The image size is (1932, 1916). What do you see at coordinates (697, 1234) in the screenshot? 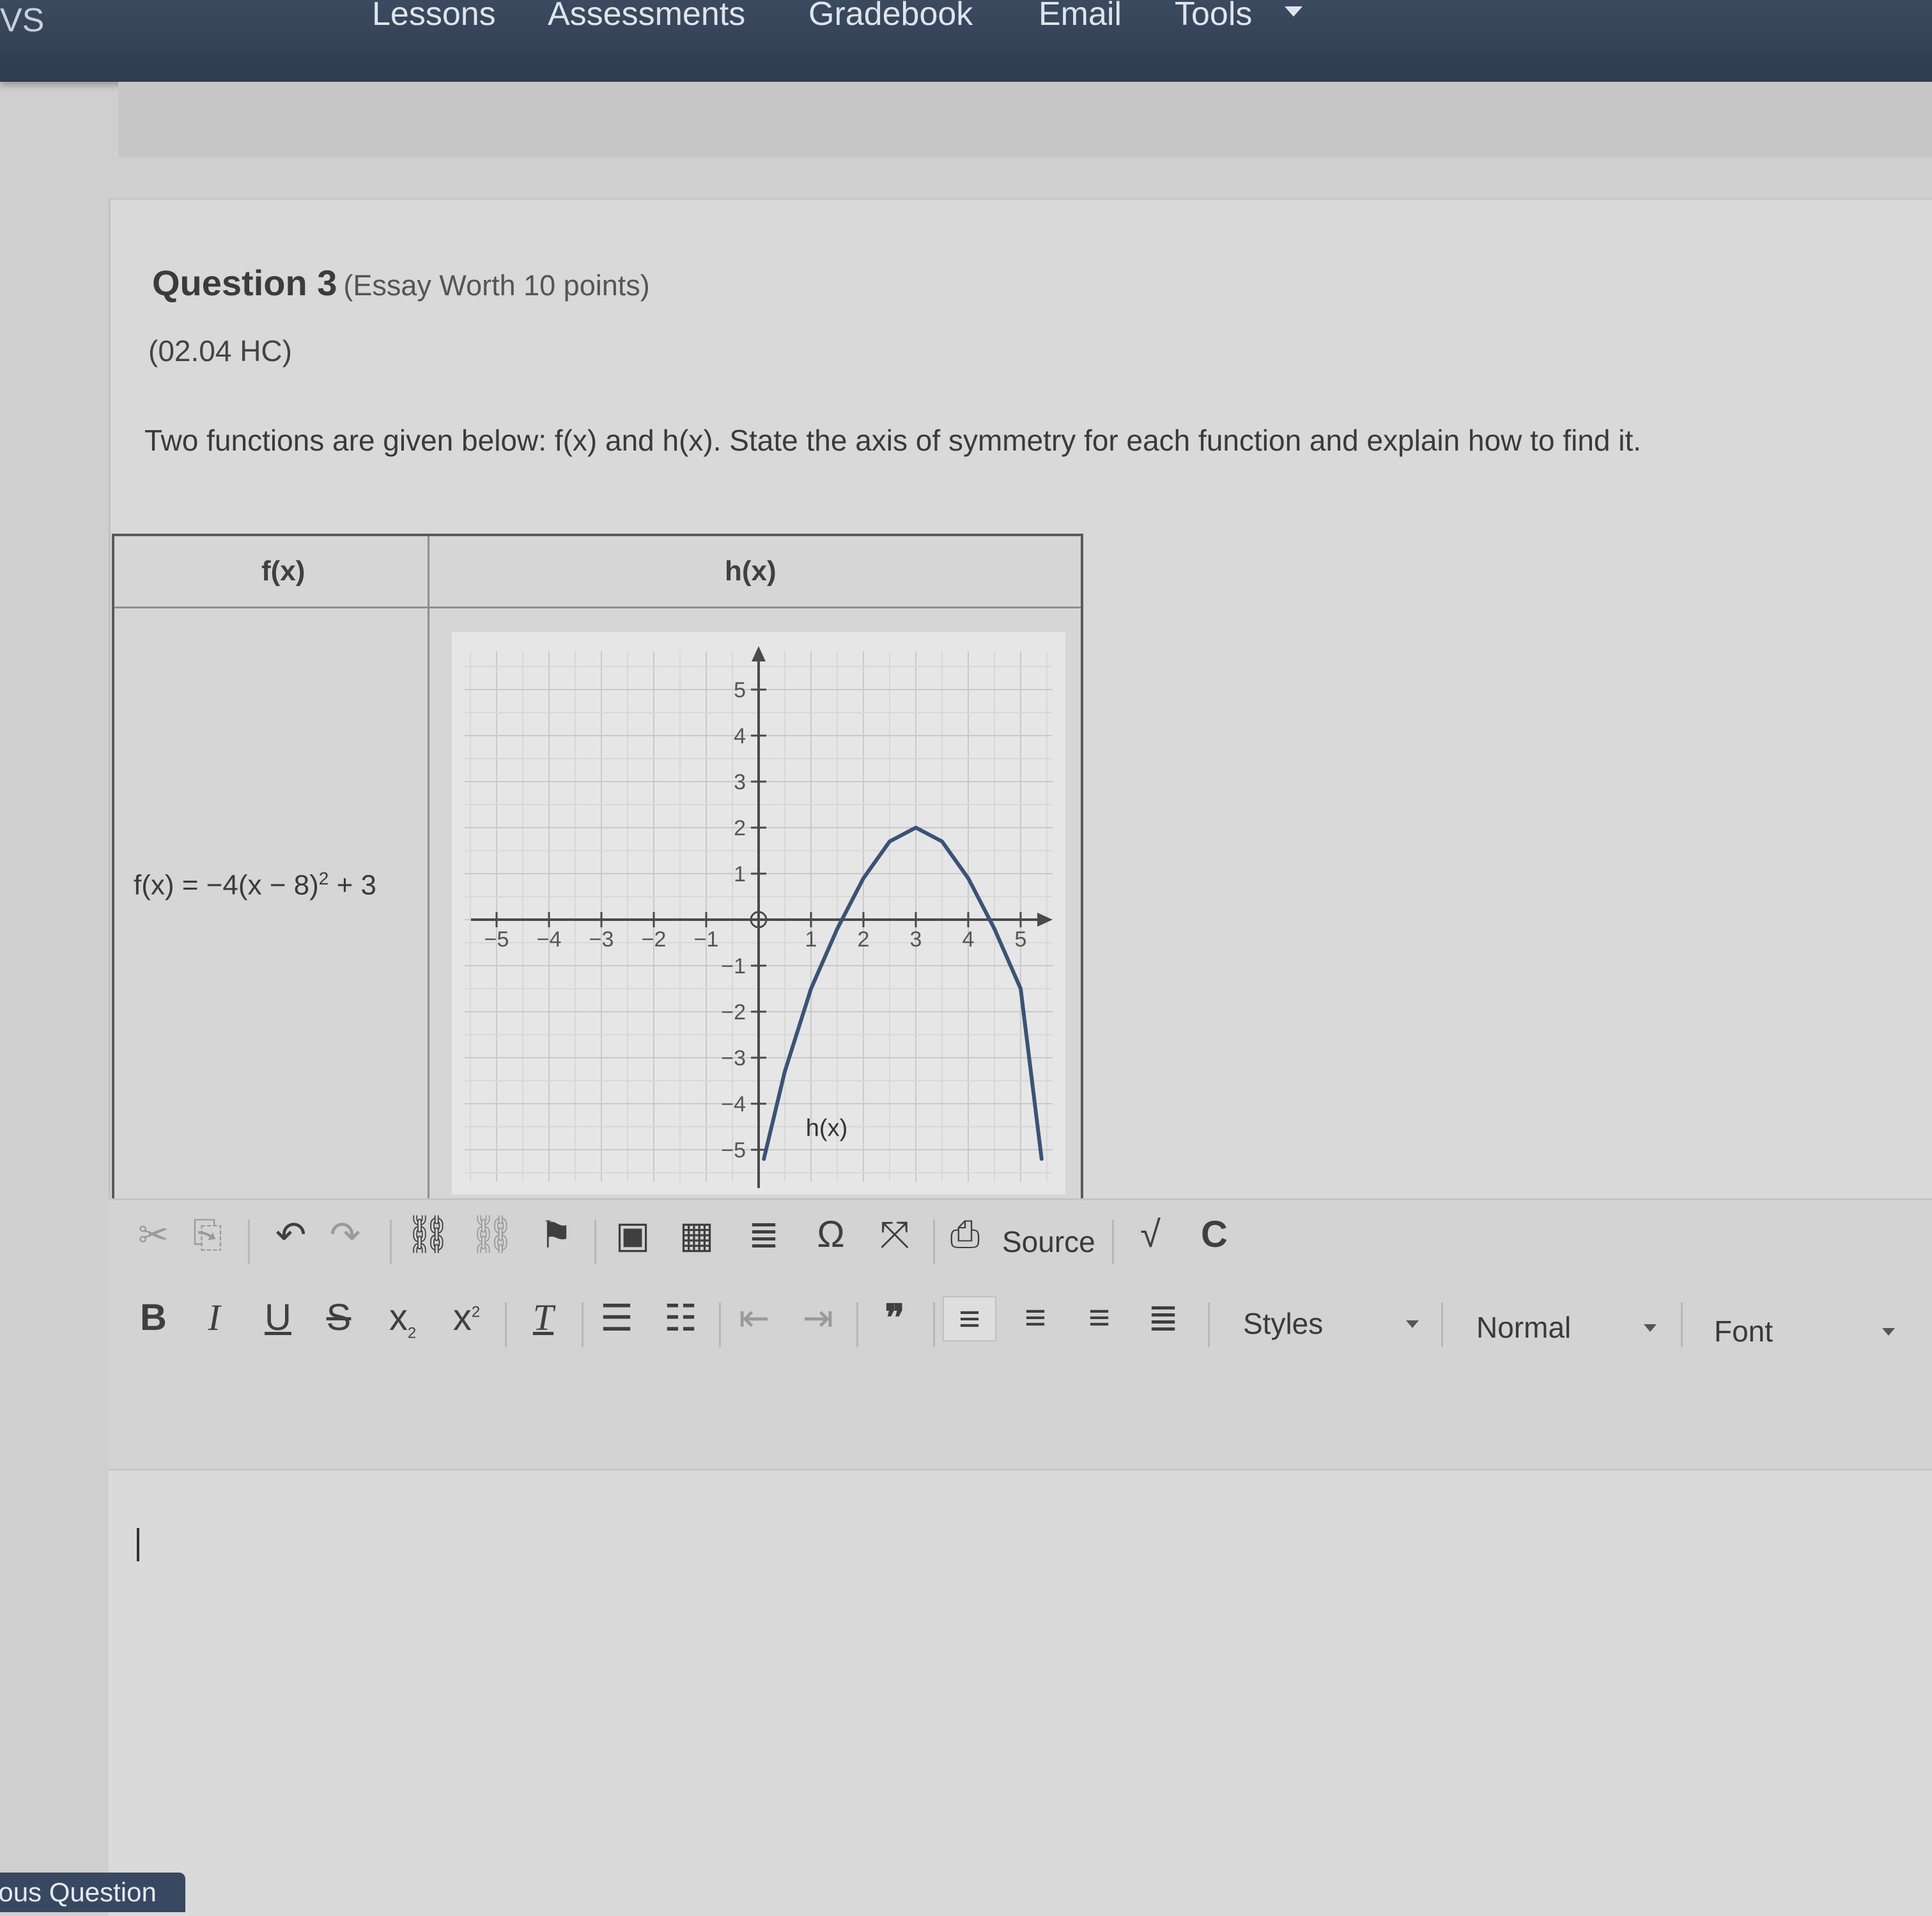
I see `table-icon: ▦` at bounding box center [697, 1234].